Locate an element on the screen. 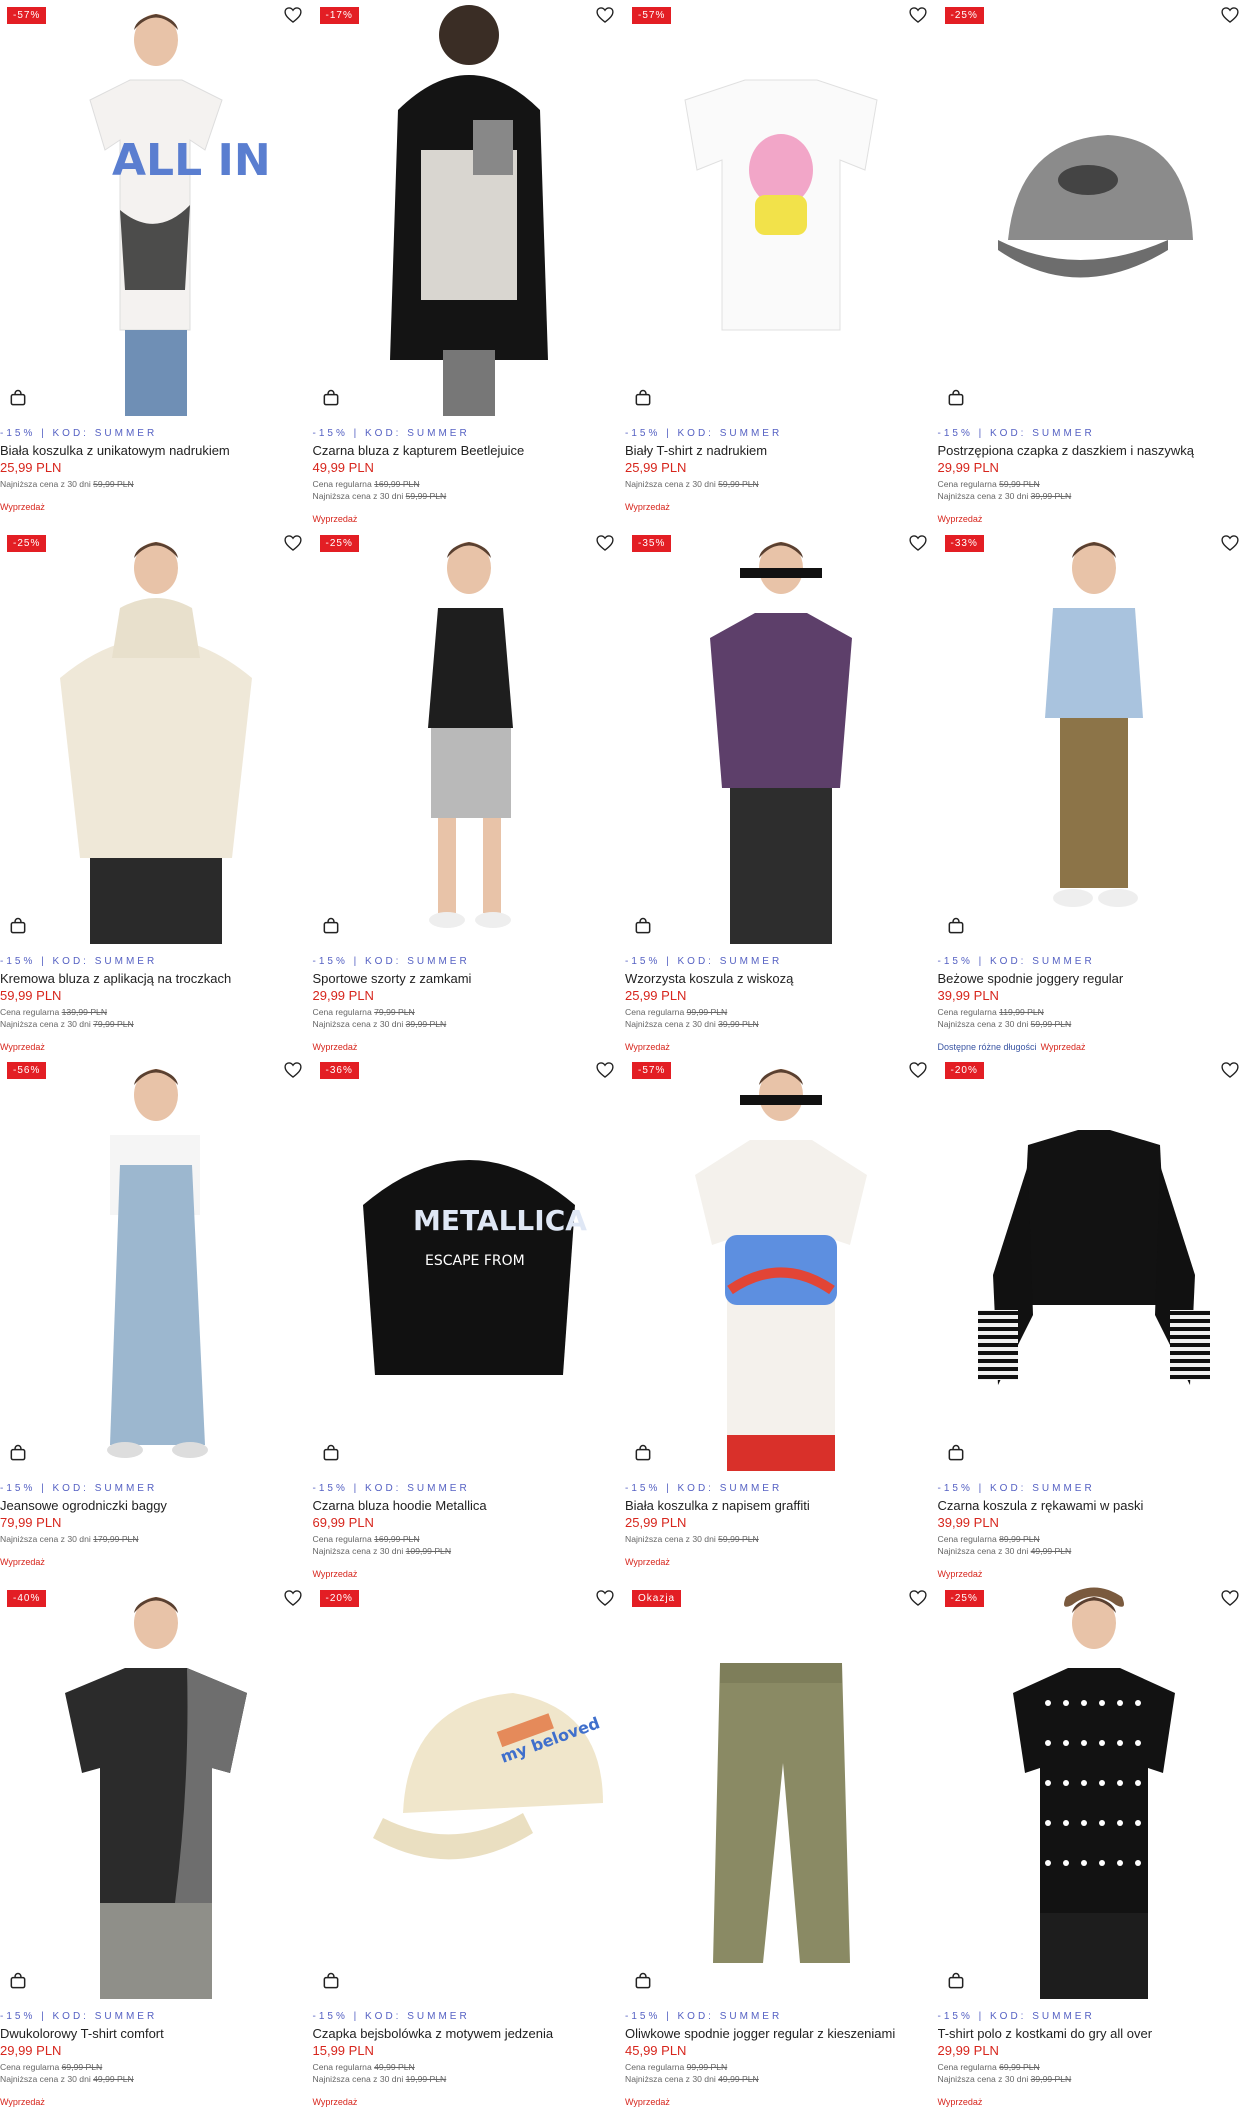  product-name: Czarna bluza z kapturem Beetlejuice is located at coordinates (467, 450).